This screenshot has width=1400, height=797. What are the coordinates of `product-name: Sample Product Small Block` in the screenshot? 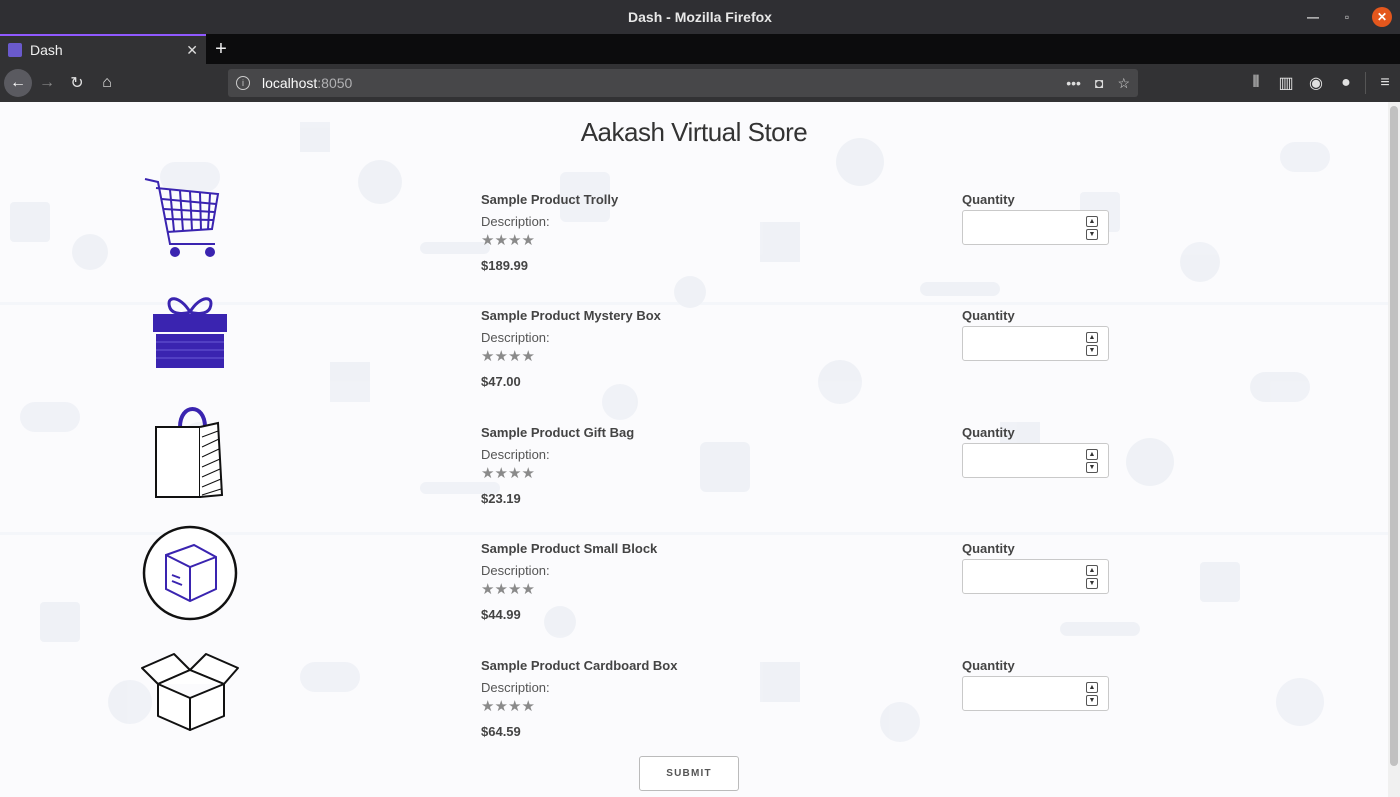 It's located at (569, 548).